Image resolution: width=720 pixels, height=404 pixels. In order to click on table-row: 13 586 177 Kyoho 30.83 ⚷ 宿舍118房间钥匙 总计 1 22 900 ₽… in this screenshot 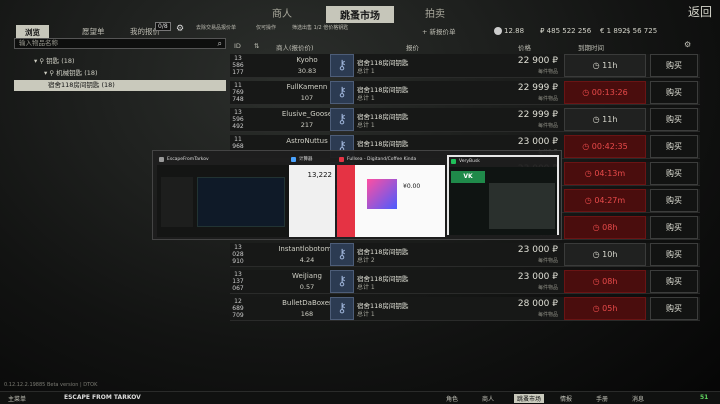, I will do `click(465, 66)`.